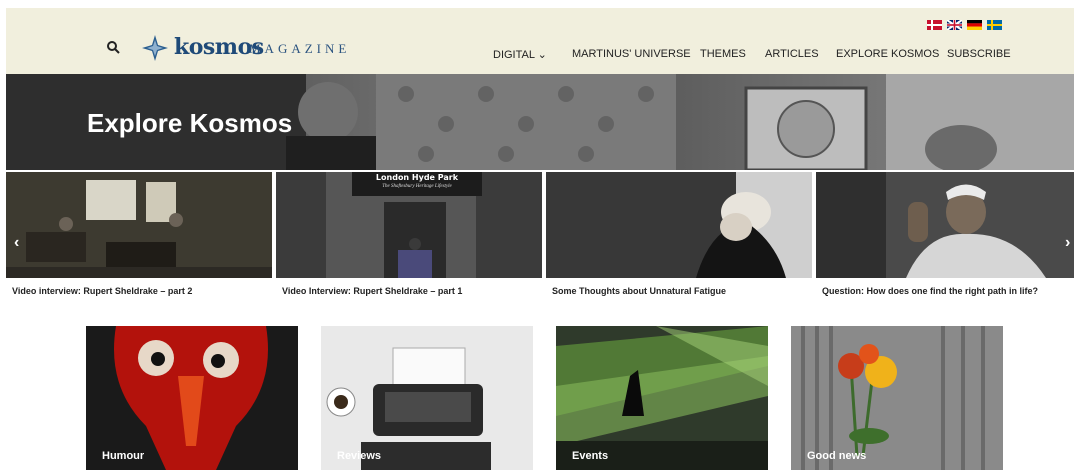 The image size is (1074, 470). I want to click on flag-denmark-icon, so click(934, 25).